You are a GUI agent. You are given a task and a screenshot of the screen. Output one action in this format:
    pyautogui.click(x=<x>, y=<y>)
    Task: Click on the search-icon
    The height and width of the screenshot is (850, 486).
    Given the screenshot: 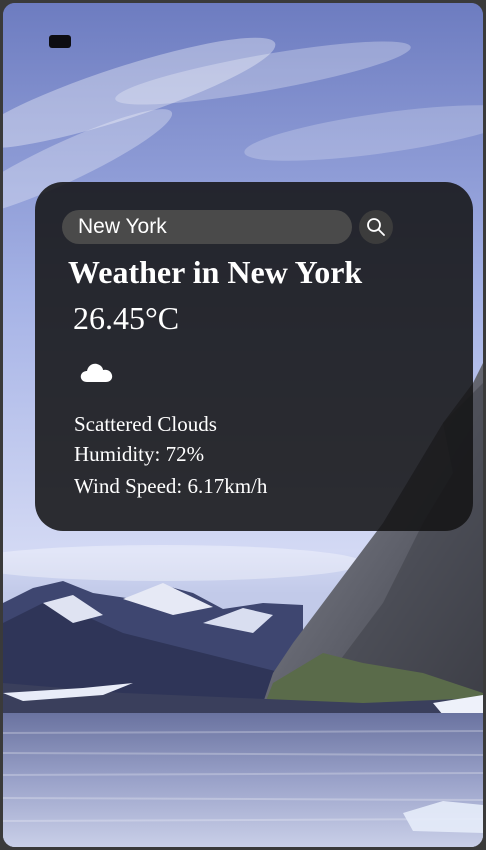 What is the action you would take?
    pyautogui.click(x=376, y=227)
    